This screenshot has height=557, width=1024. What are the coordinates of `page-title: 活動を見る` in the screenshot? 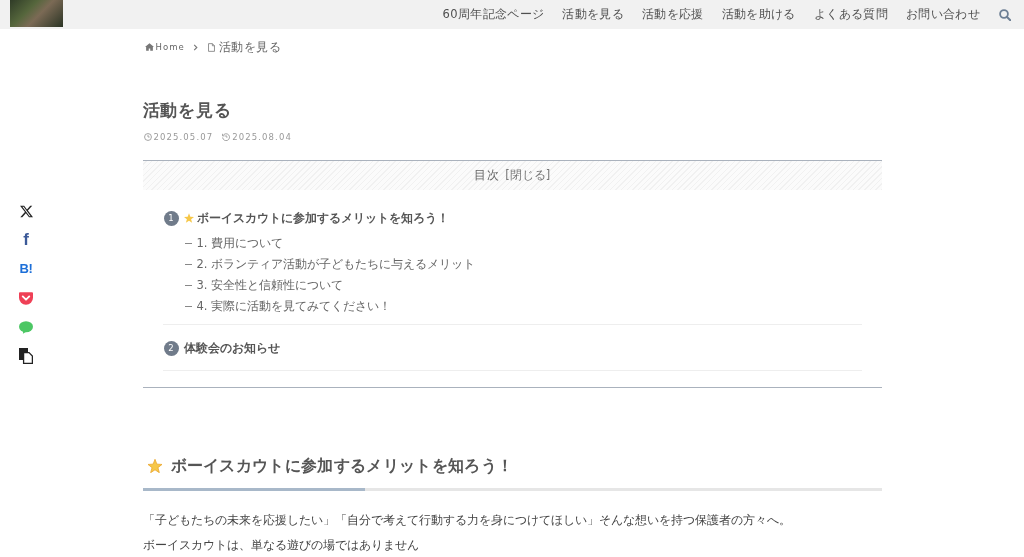 It's located at (187, 110).